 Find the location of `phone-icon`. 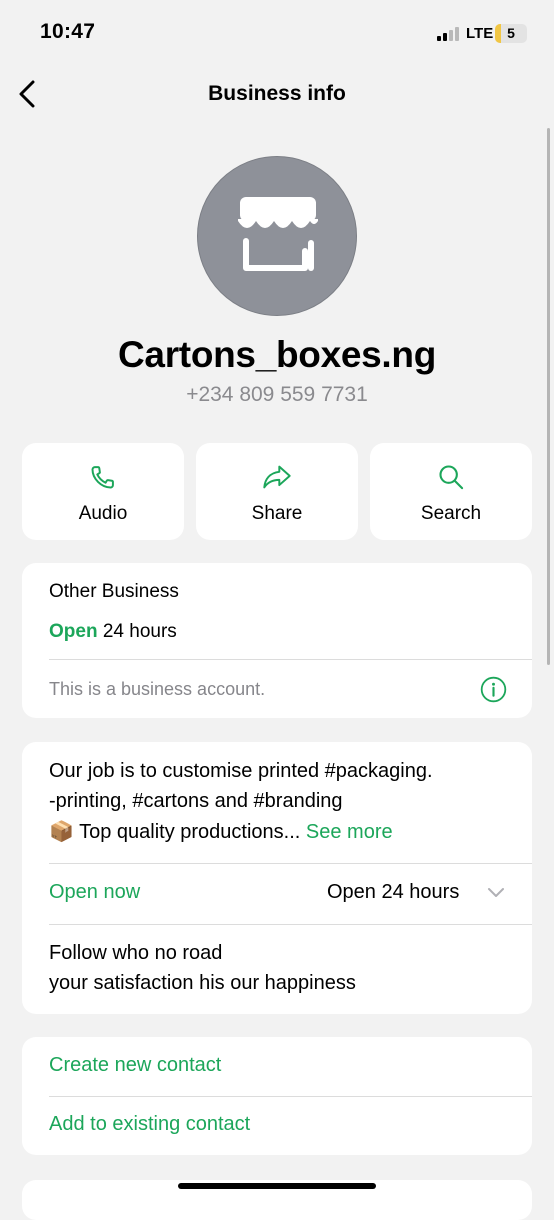

phone-icon is located at coordinates (102, 477).